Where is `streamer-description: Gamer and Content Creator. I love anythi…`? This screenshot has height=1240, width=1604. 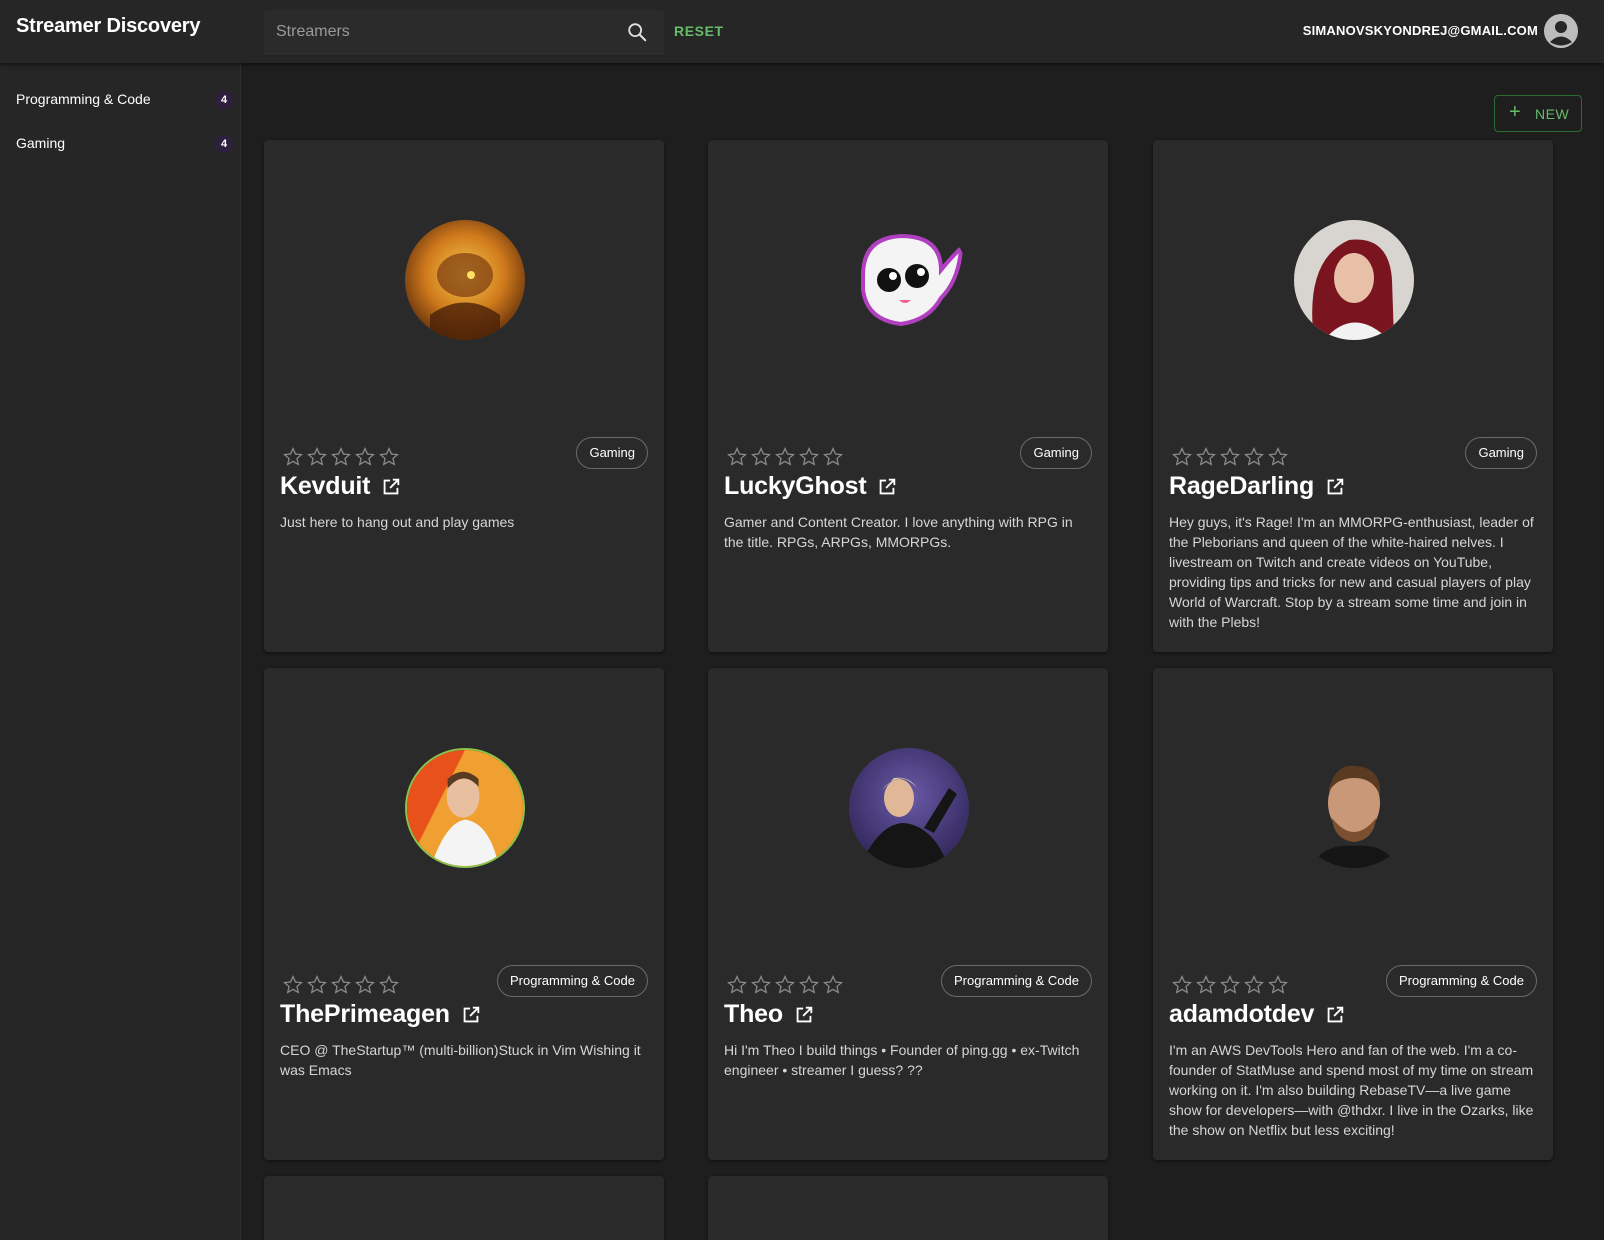 streamer-description: Gamer and Content Creator. I love anythi… is located at coordinates (898, 532).